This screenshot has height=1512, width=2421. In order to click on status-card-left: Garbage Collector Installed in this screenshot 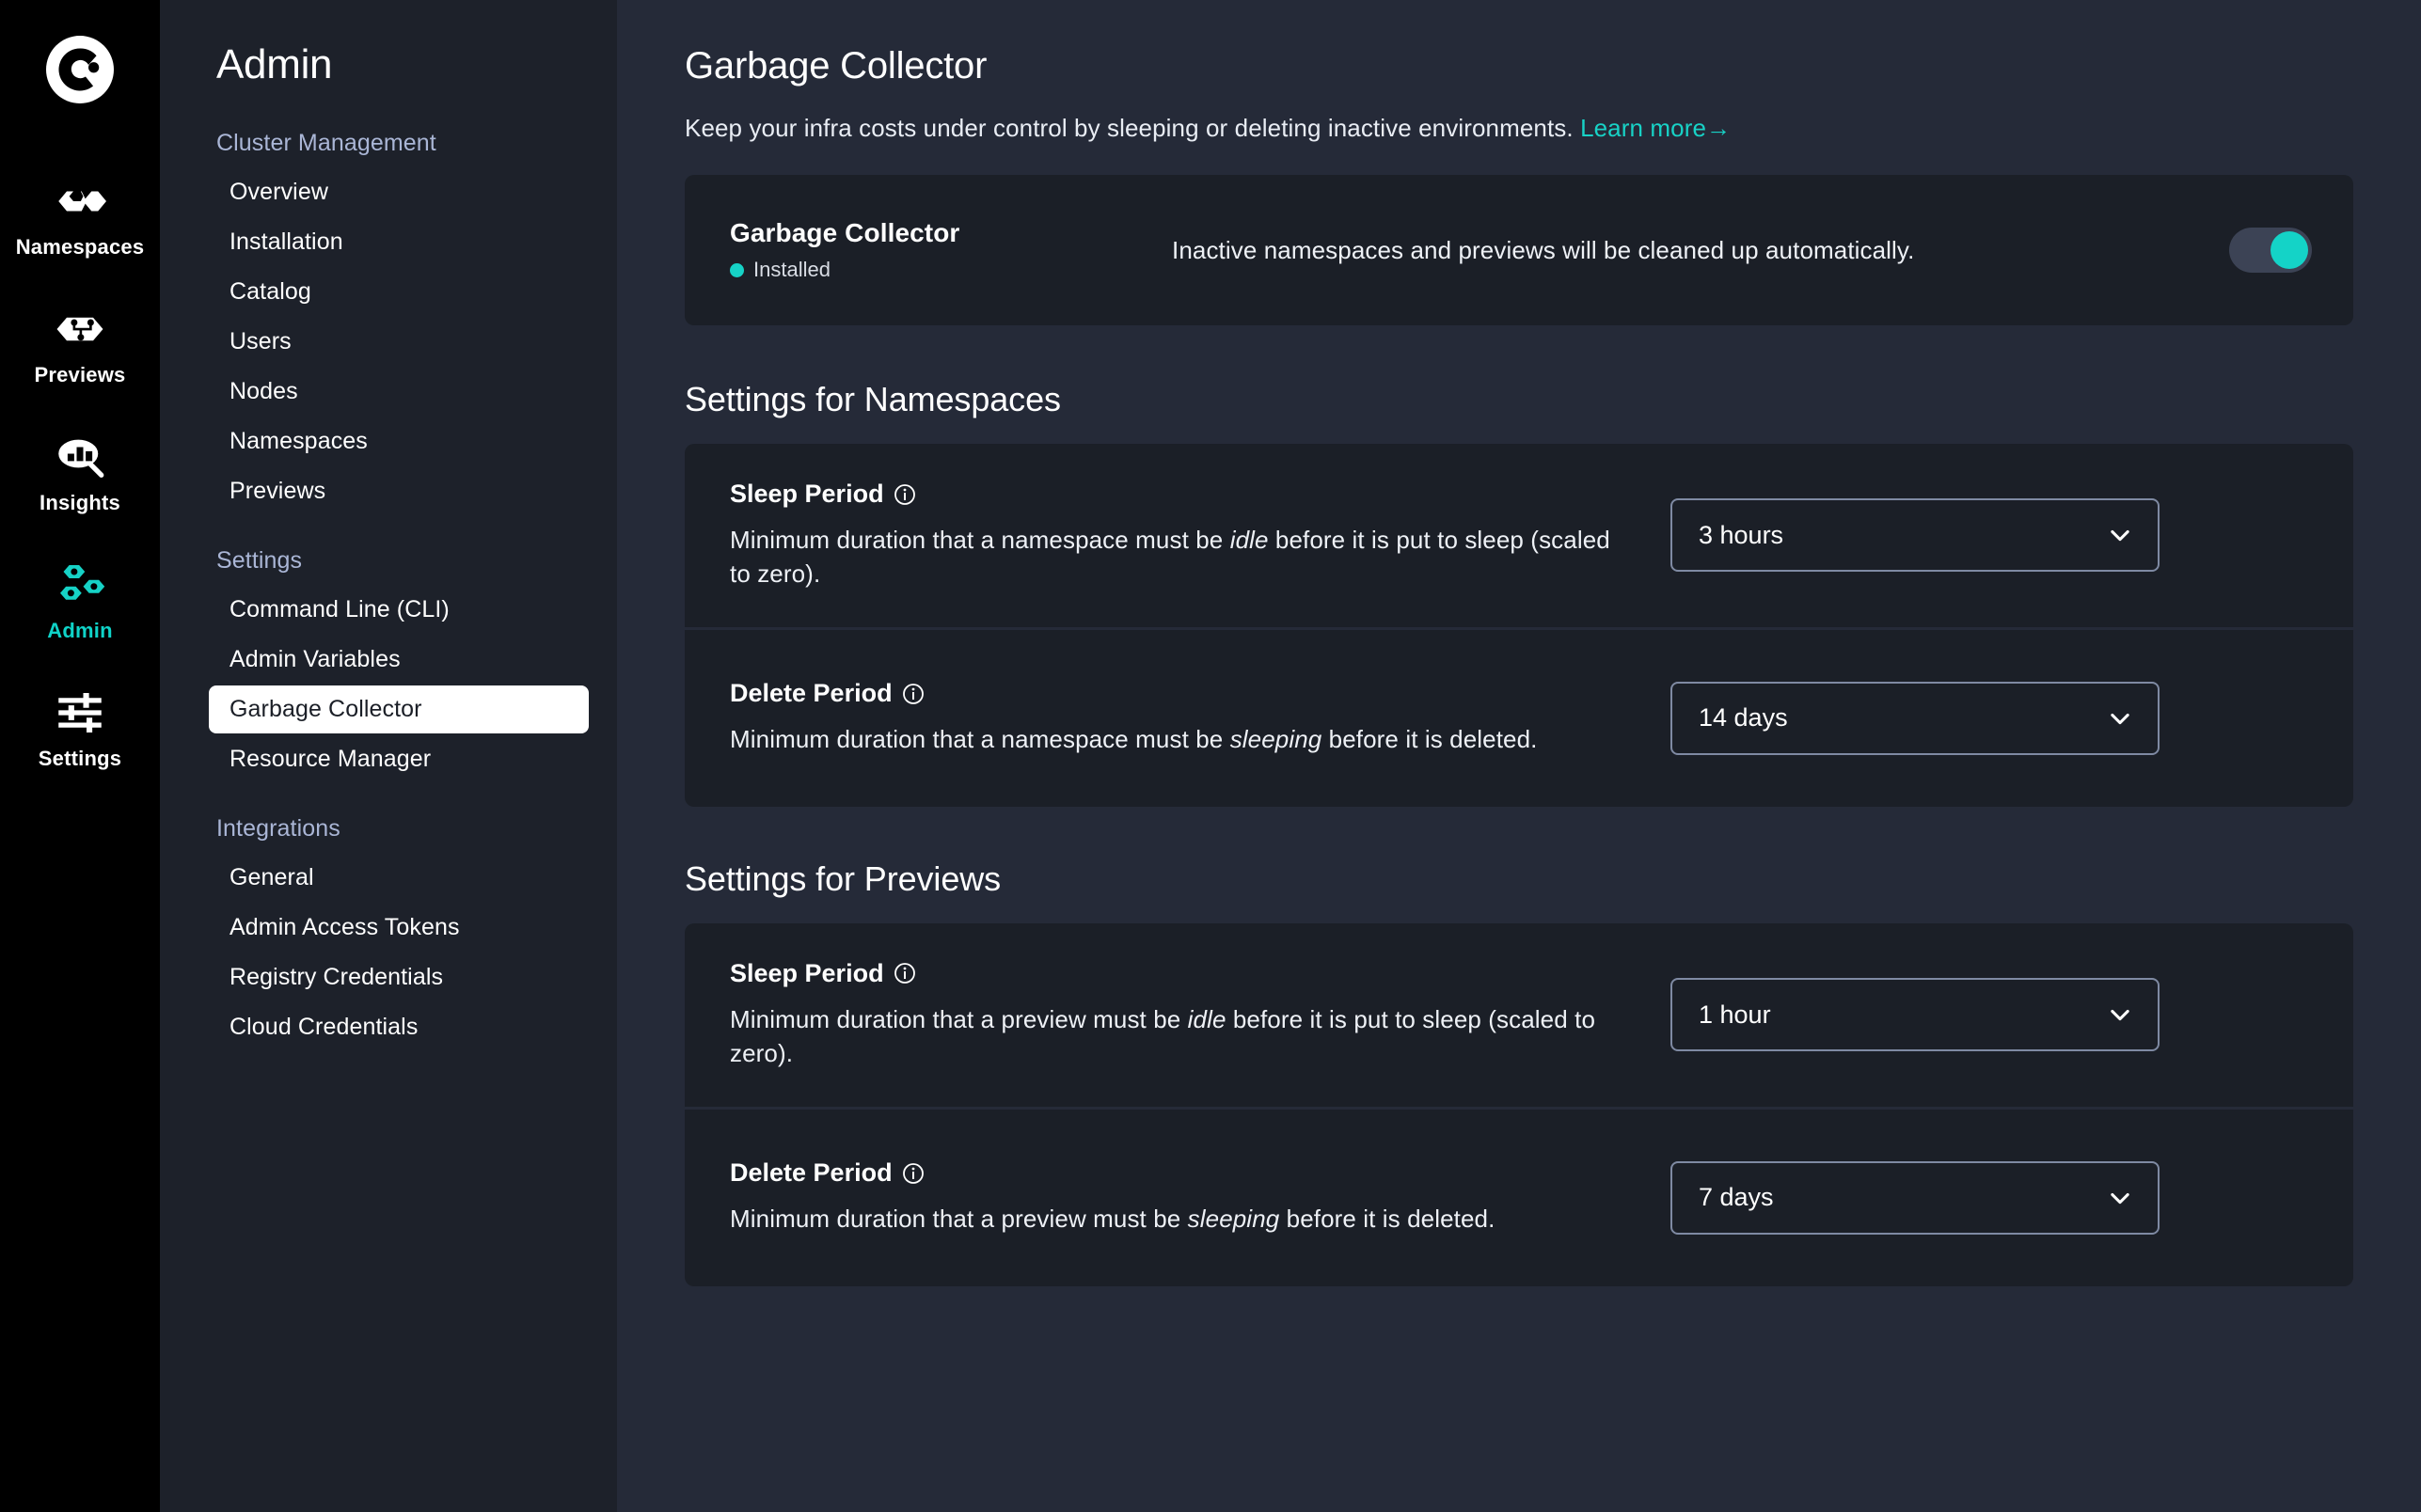, I will do `click(951, 250)`.